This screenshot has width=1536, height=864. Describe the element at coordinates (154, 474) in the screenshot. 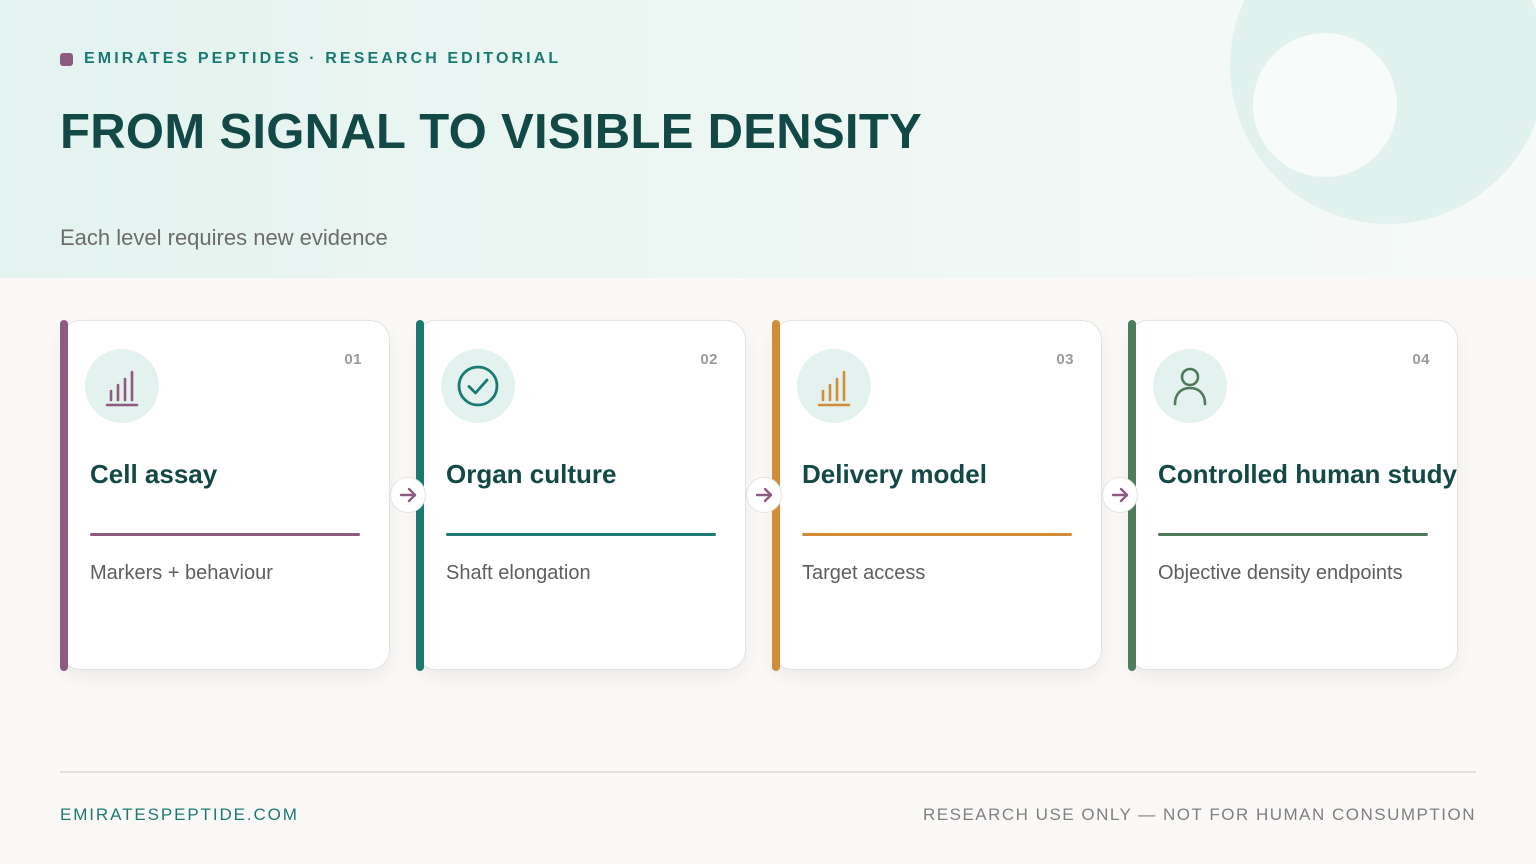

I see `step-title: Cell assay` at that location.